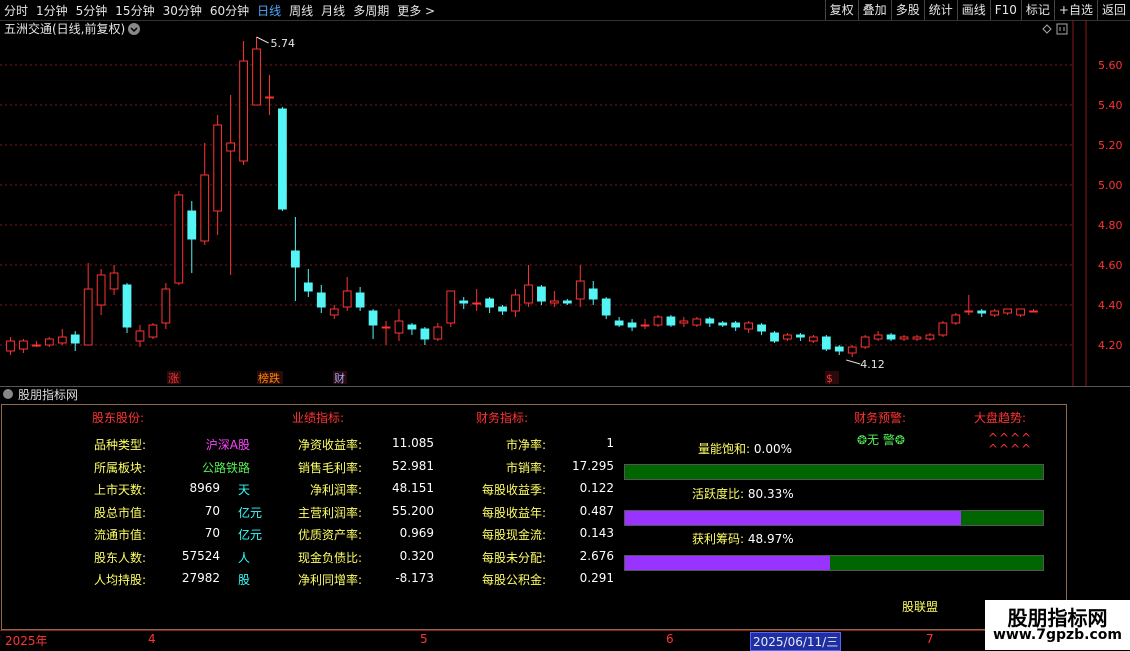 This screenshot has height=651, width=1130. What do you see at coordinates (513, 557) in the screenshot?
I see `finance-label: 每股未分配:` at bounding box center [513, 557].